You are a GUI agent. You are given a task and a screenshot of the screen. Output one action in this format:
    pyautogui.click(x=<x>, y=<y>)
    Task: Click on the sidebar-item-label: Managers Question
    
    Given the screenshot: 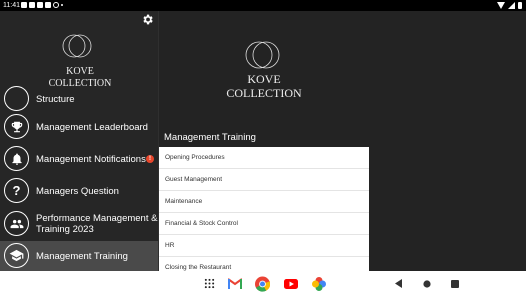 What is the action you would take?
    pyautogui.click(x=77, y=191)
    